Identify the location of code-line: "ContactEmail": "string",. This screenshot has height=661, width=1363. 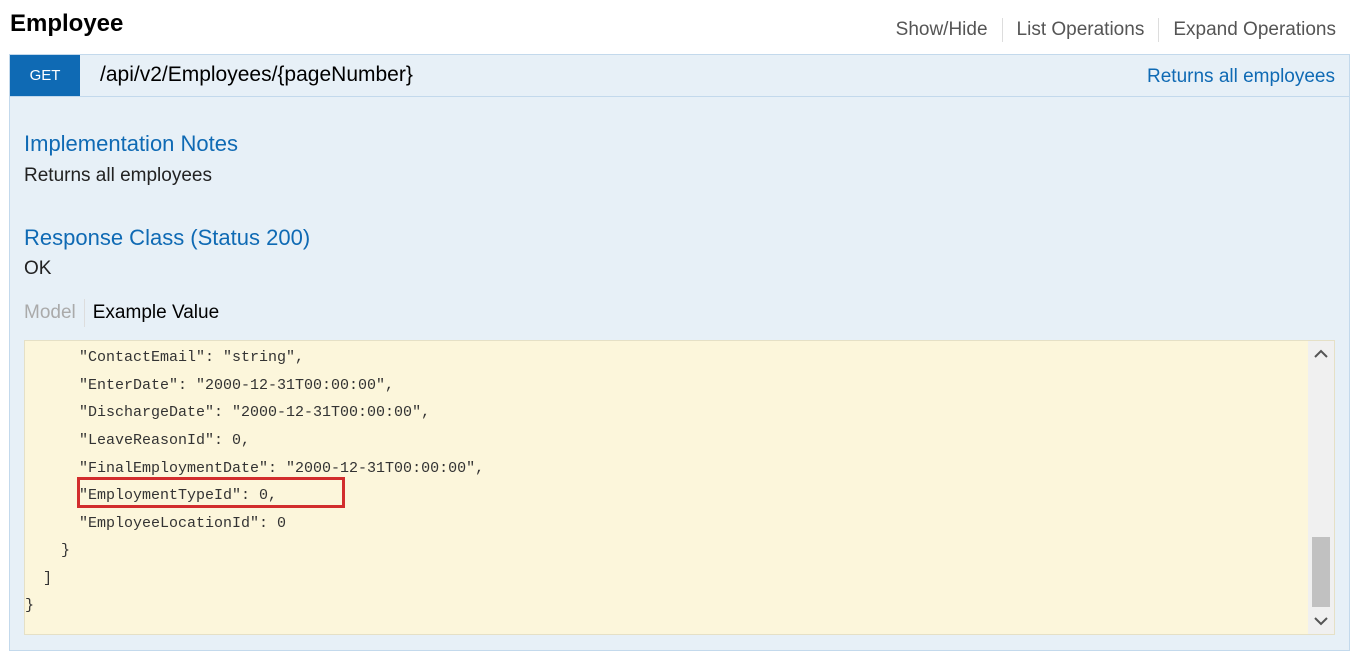
(165, 357).